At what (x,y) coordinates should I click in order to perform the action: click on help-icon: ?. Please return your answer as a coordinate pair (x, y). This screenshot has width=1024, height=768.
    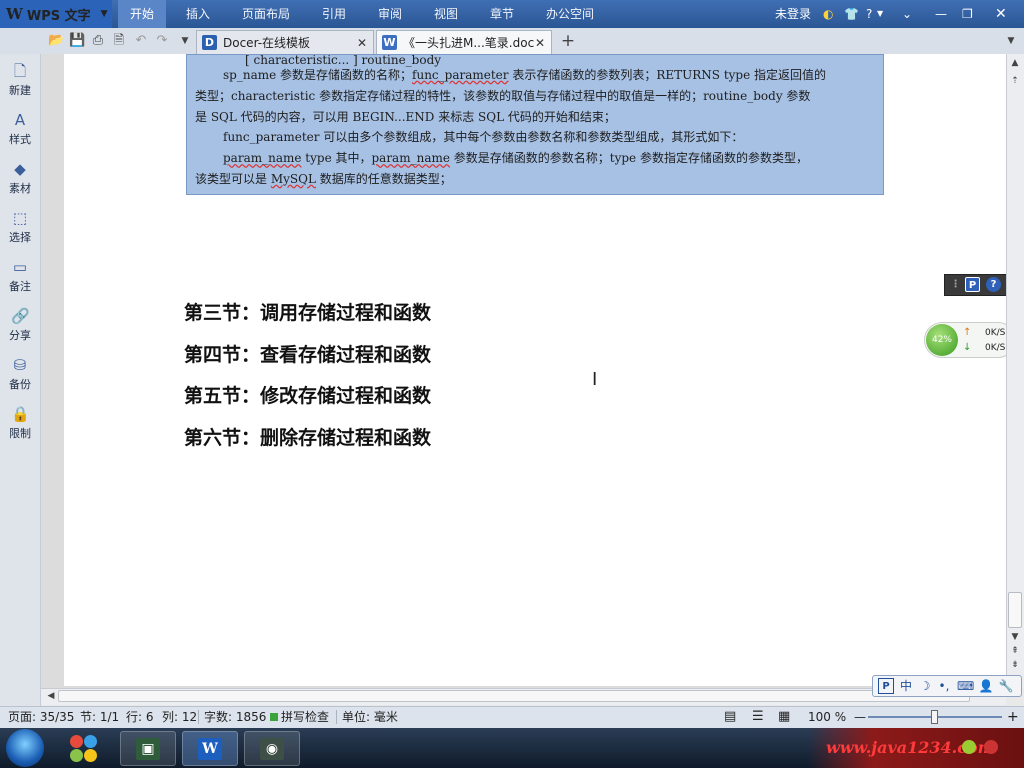
    Looking at the image, I should click on (993, 284).